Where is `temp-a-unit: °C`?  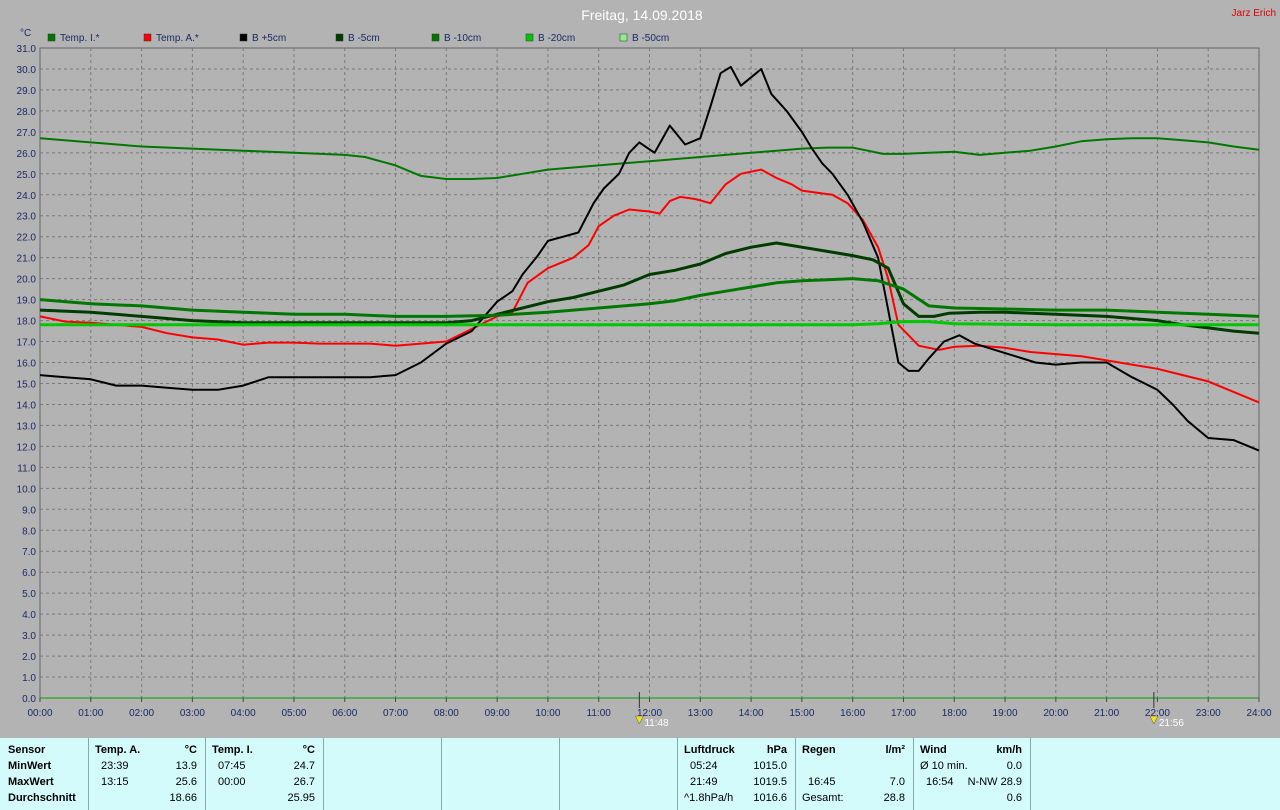
temp-a-unit: °C is located at coordinates (190, 750).